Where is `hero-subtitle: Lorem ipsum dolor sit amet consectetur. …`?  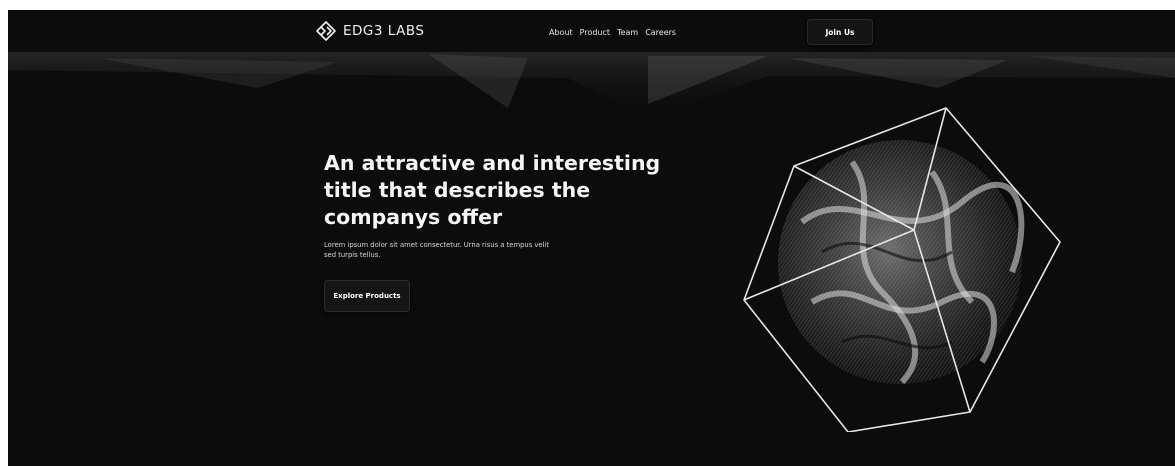 hero-subtitle: Lorem ipsum dolor sit amet consectetur. … is located at coordinates (437, 250).